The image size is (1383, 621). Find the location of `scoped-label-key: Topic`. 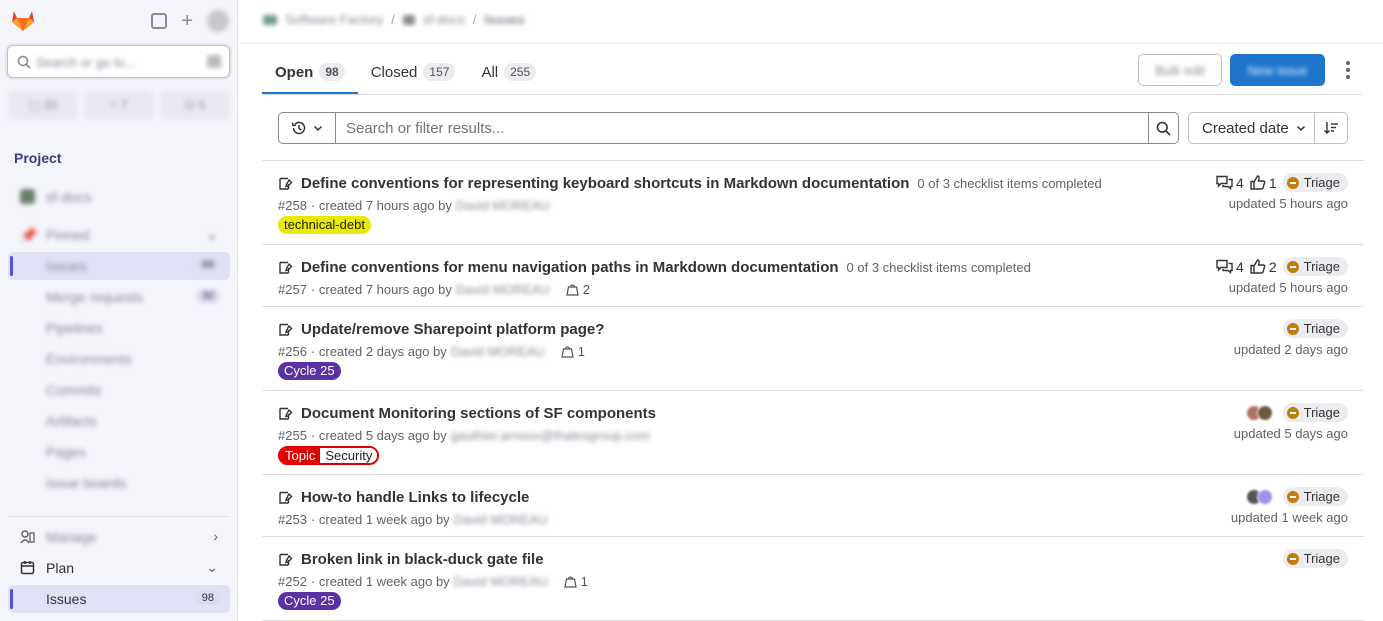

scoped-label-key: Topic is located at coordinates (300, 455).